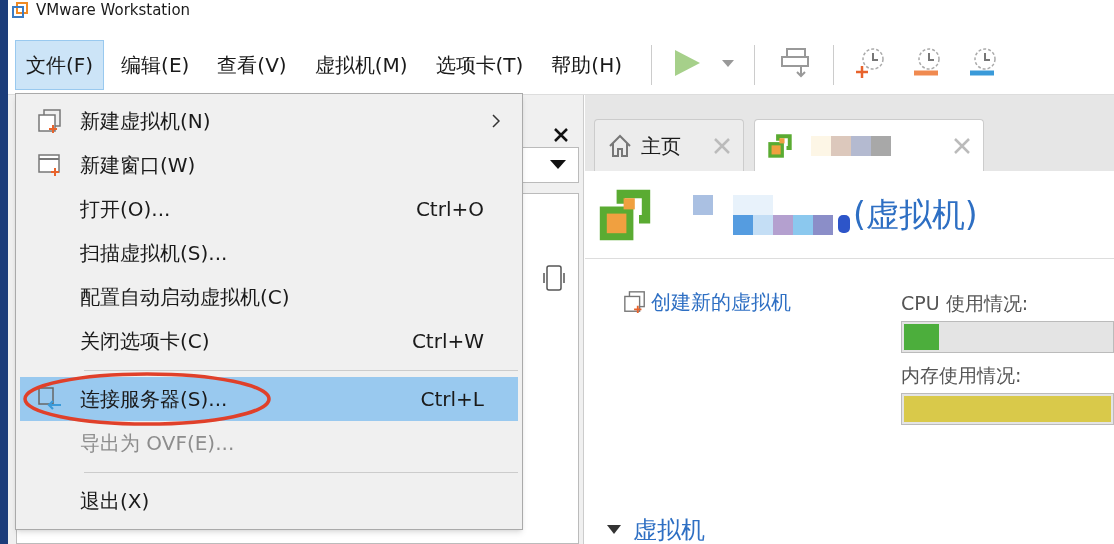  I want to click on menu-item: 打开(O)... Ctrl+O, so click(269, 209).